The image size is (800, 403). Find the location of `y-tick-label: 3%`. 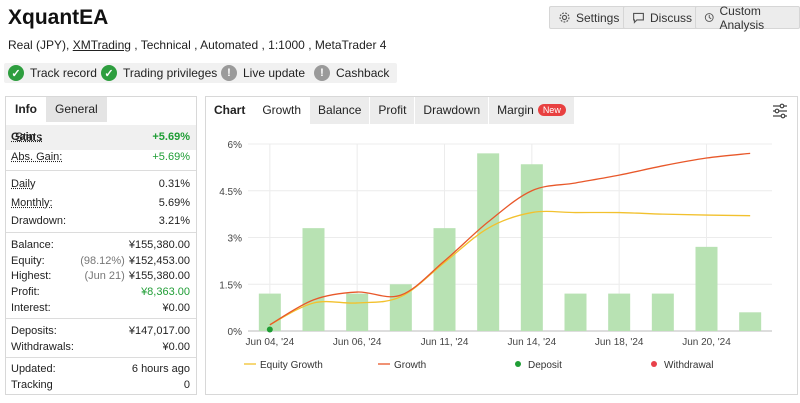

y-tick-label: 3% is located at coordinates (235, 239).